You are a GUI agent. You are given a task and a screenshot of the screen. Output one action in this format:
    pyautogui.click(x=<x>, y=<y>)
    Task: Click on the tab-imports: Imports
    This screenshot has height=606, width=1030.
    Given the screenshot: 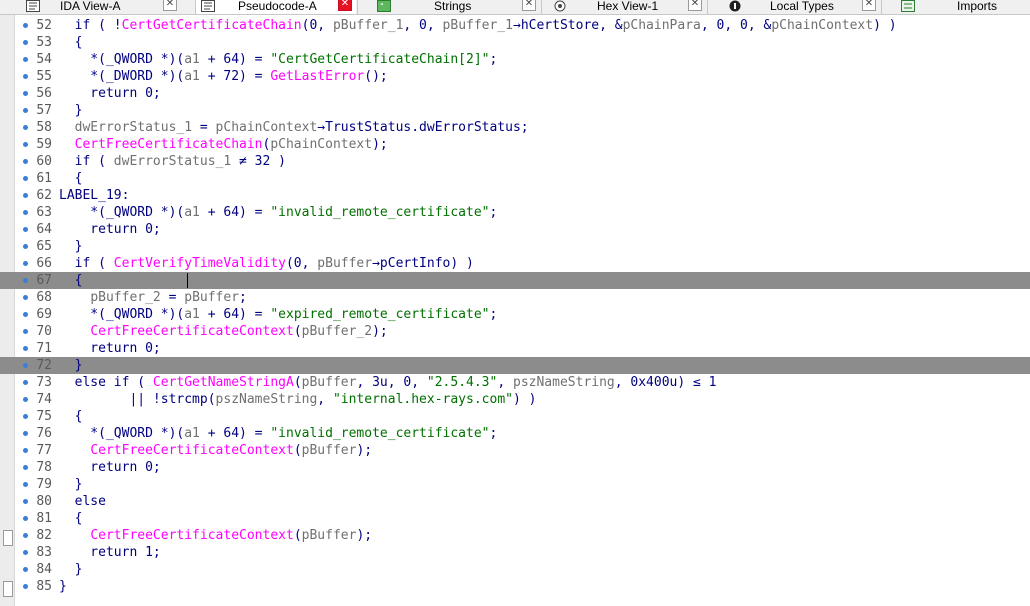 What is the action you would take?
    pyautogui.click(x=949, y=7)
    